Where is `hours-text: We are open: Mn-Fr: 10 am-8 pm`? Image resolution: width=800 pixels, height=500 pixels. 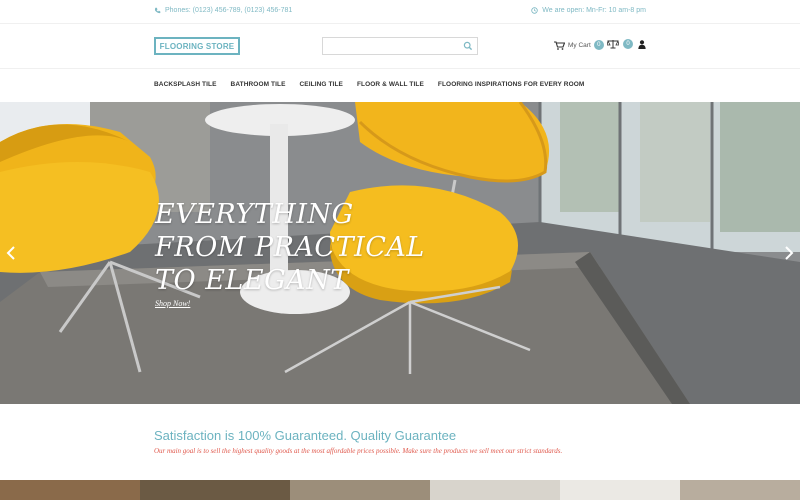
hours-text: We are open: Mn-Fr: 10 am-8 pm is located at coordinates (594, 10).